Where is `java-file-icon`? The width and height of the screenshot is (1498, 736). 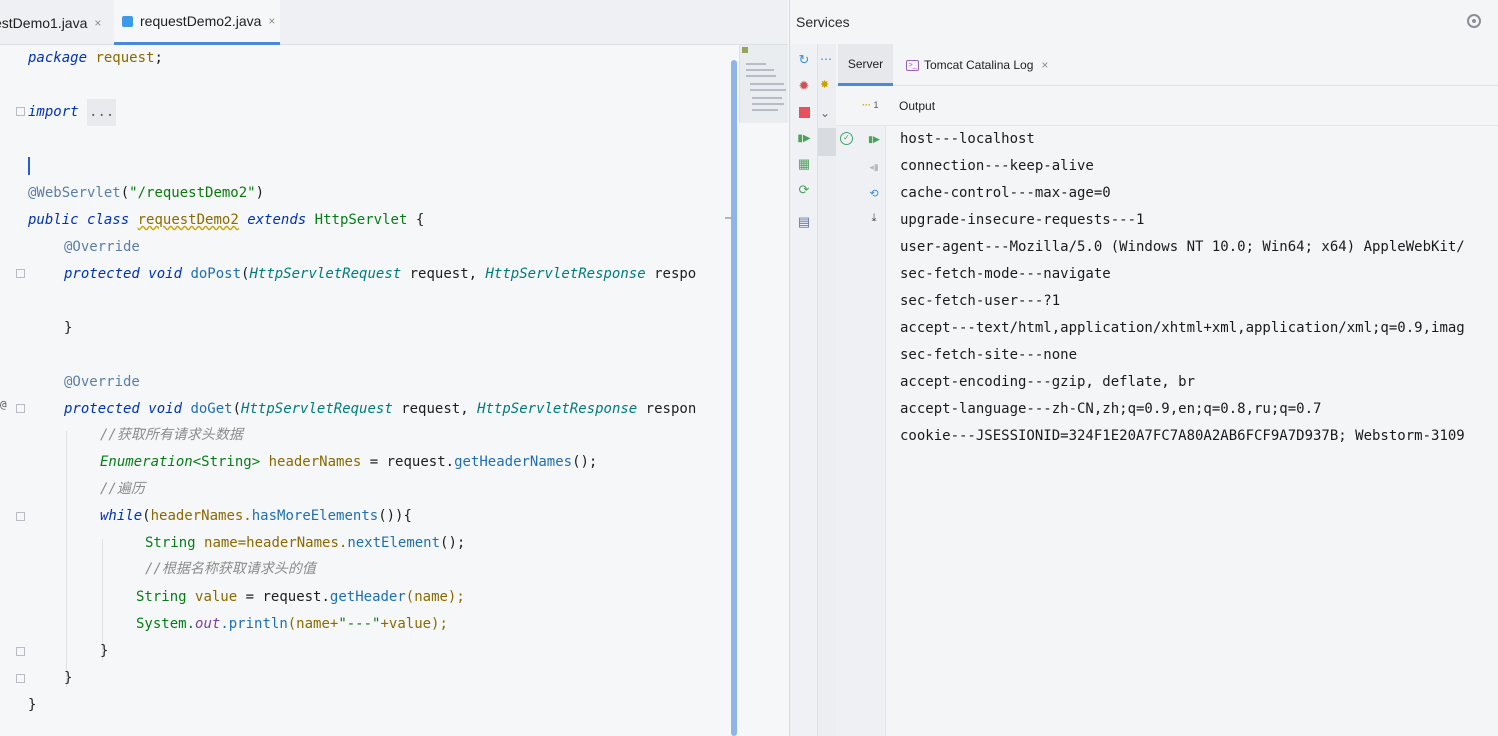 java-file-icon is located at coordinates (127, 21).